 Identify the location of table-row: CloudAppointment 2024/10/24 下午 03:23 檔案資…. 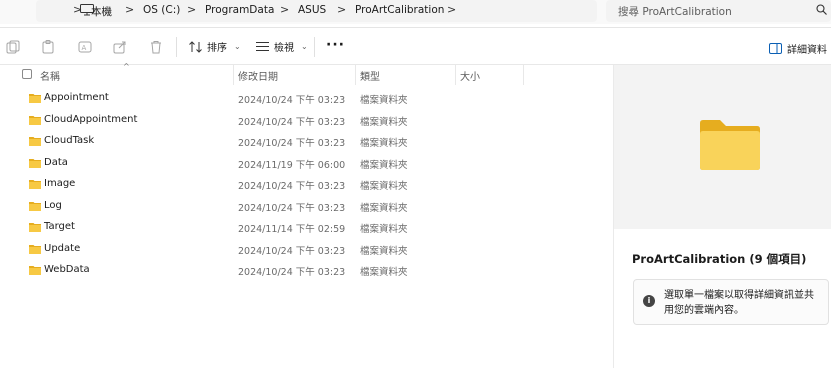
(306, 120).